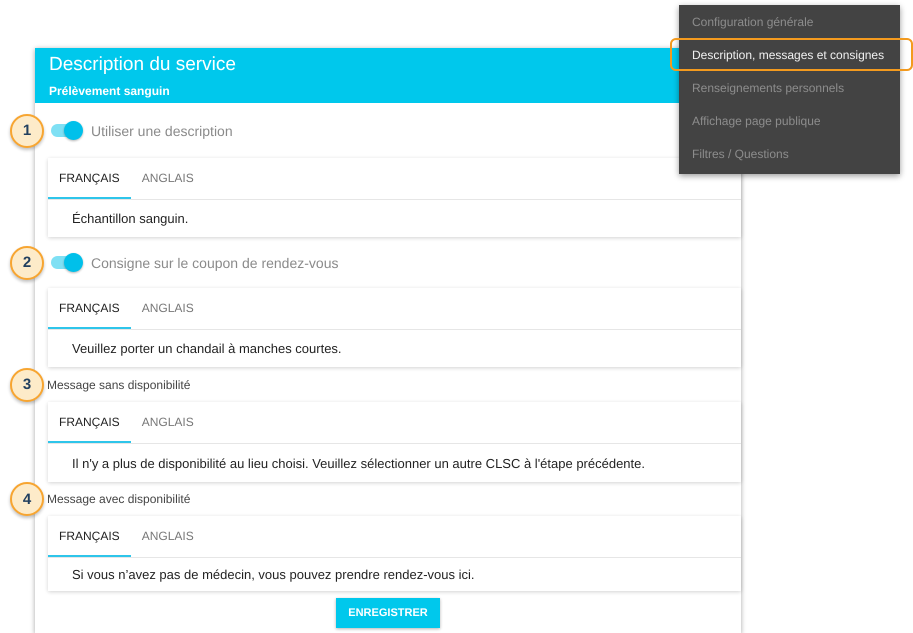 The width and height of the screenshot is (913, 633). What do you see at coordinates (273, 574) in the screenshot?
I see `message-text: Si vous n’avez pas de médecin, vous pouvez prendre rendez-vous ici.` at bounding box center [273, 574].